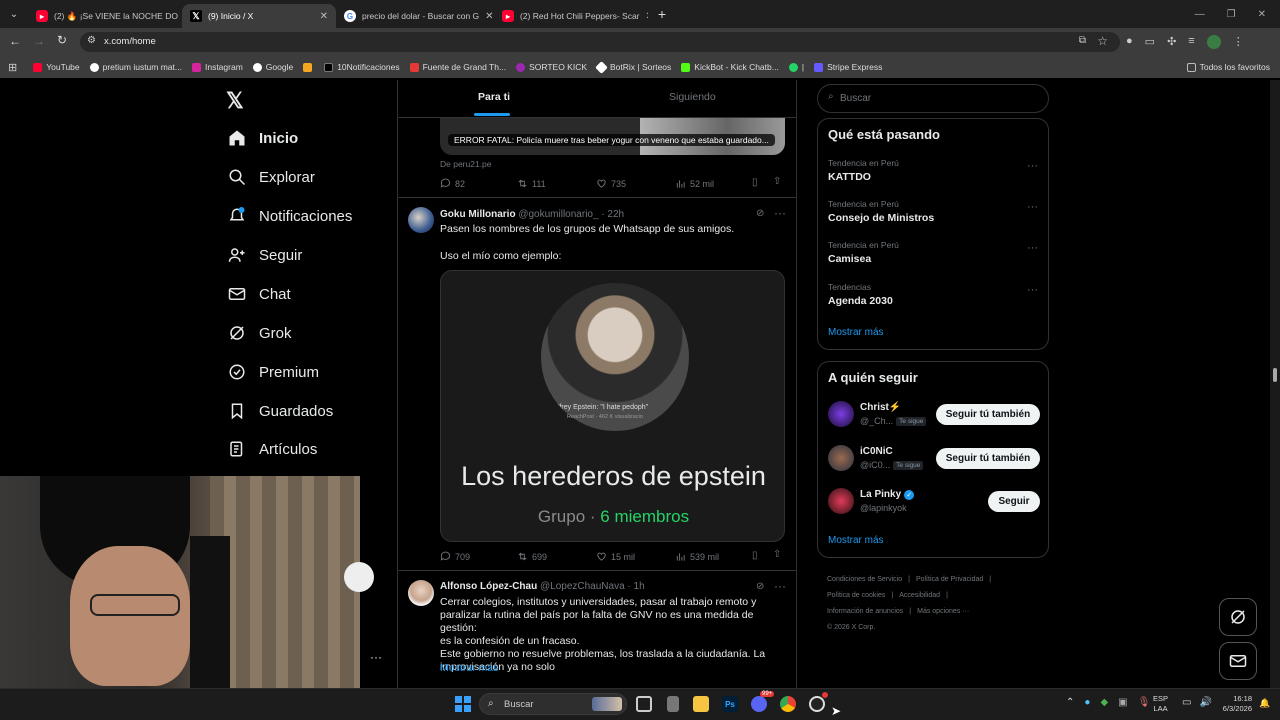 The image size is (1280, 720). I want to click on nav-seguir: Seguir, so click(265, 255).